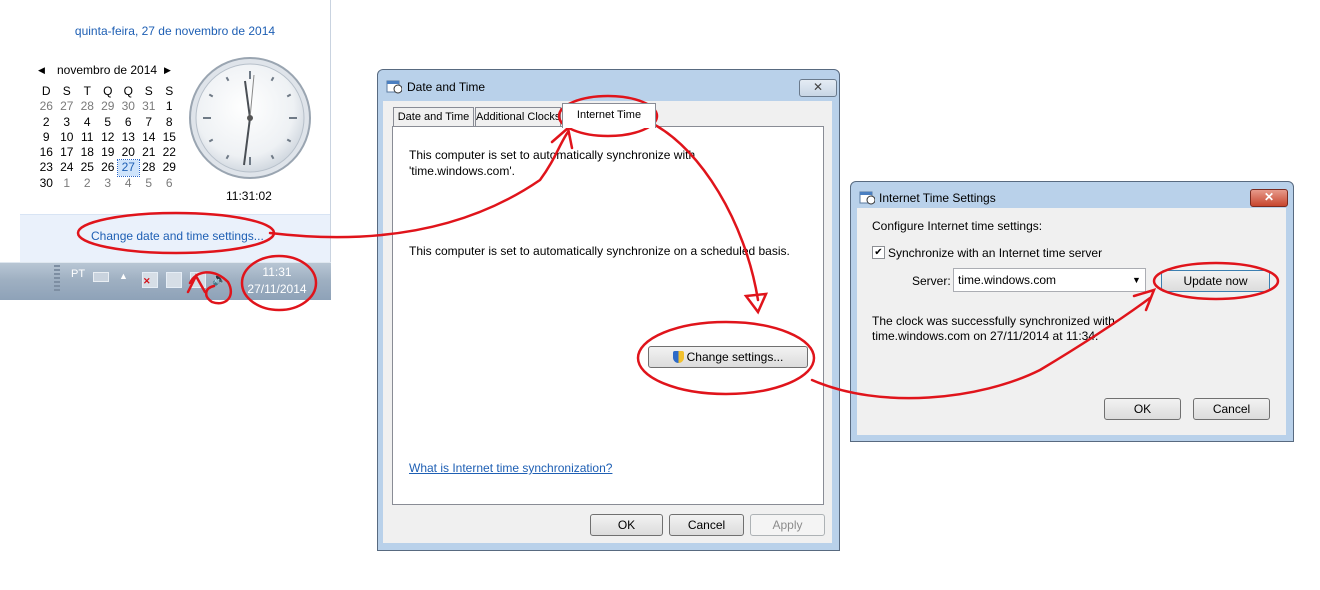 This screenshot has height=590, width=1320. Describe the element at coordinates (250, 118) in the screenshot. I see `analog-clock-icon` at that location.